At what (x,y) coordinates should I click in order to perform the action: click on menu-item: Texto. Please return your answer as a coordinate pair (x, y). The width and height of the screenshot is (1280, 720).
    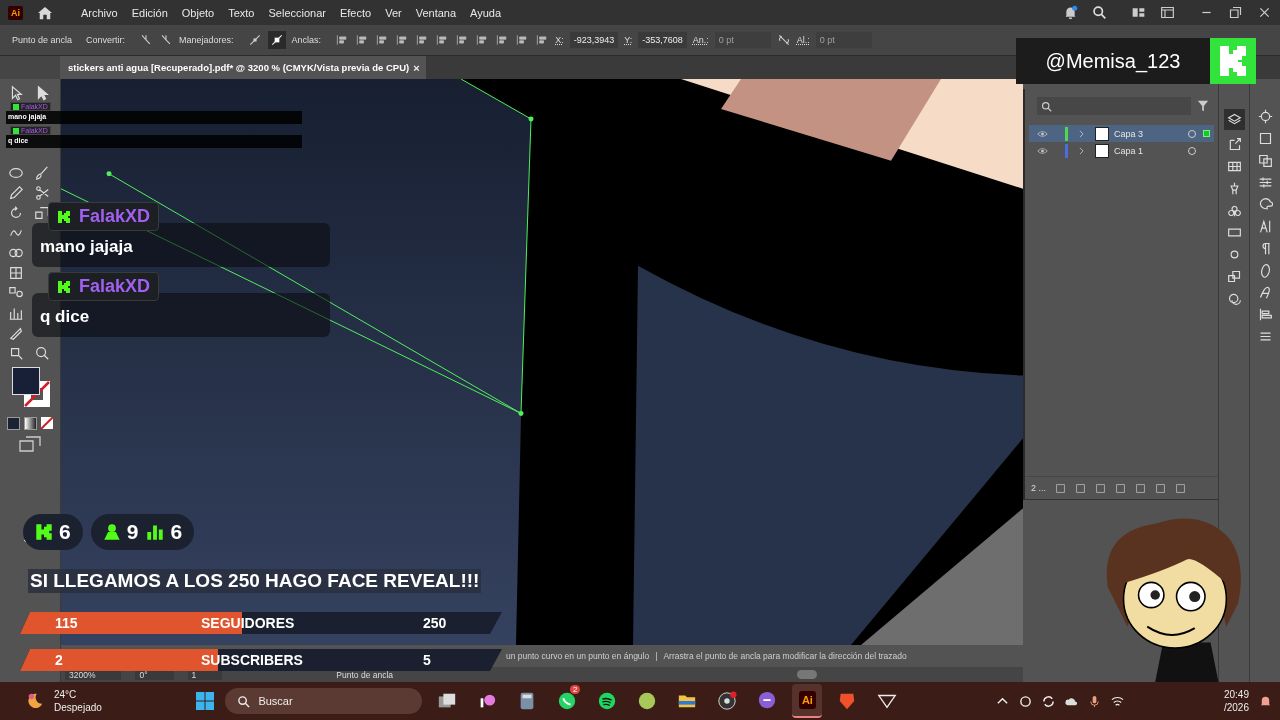
    Looking at the image, I should click on (241, 12).